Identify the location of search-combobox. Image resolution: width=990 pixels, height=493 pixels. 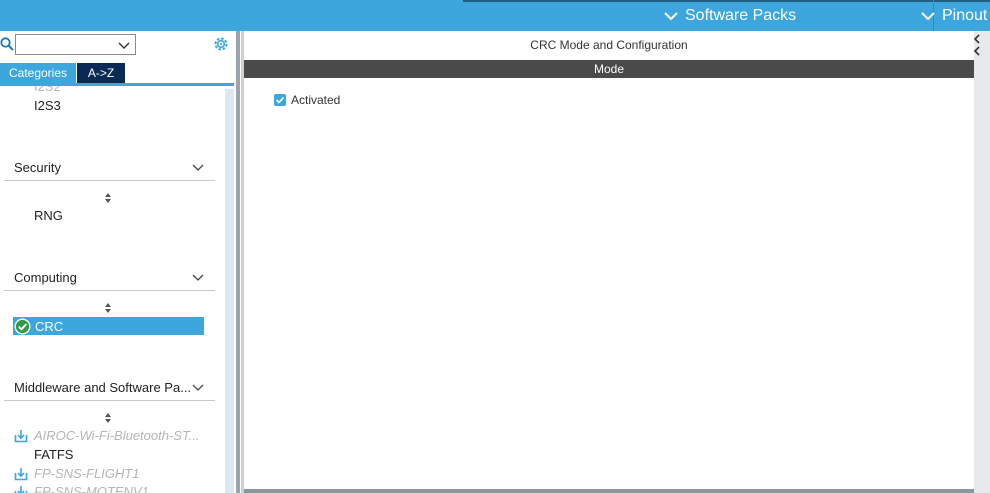
(75, 44).